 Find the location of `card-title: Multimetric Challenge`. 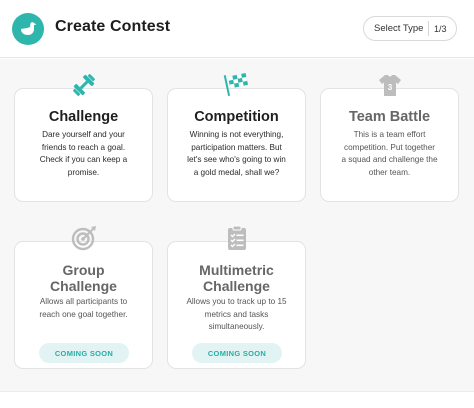

card-title: Multimetric Challenge is located at coordinates (236, 278).